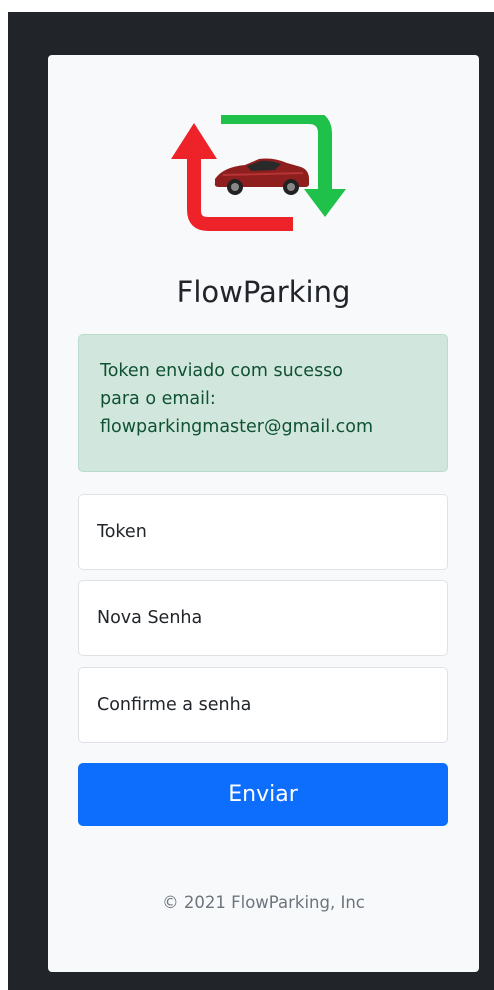 This screenshot has width=494, height=990. I want to click on confirm-password-input, so click(263, 705).